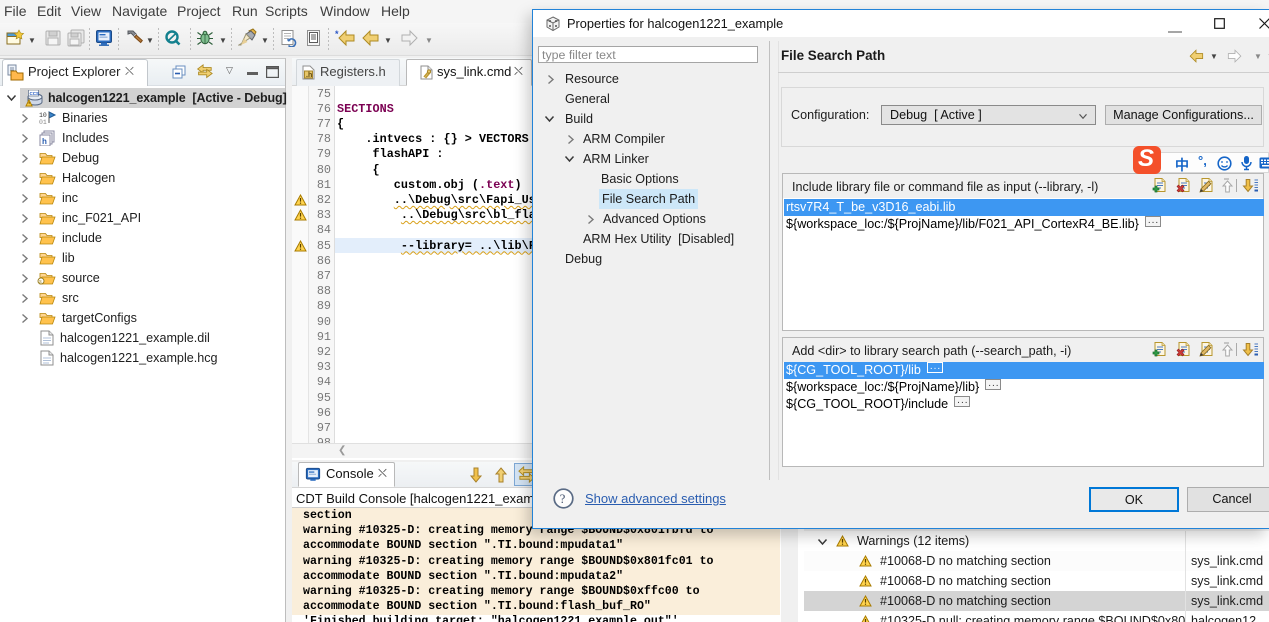 This screenshot has height=622, width=1269. What do you see at coordinates (43, 122) in the screenshot?
I see `svg-text: 01` at bounding box center [43, 122].